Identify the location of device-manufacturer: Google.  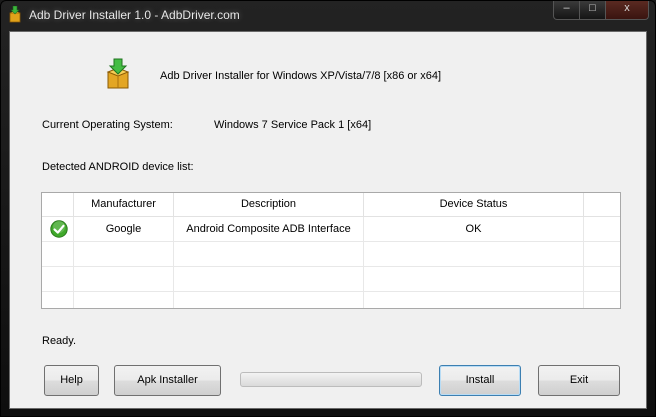
(124, 229).